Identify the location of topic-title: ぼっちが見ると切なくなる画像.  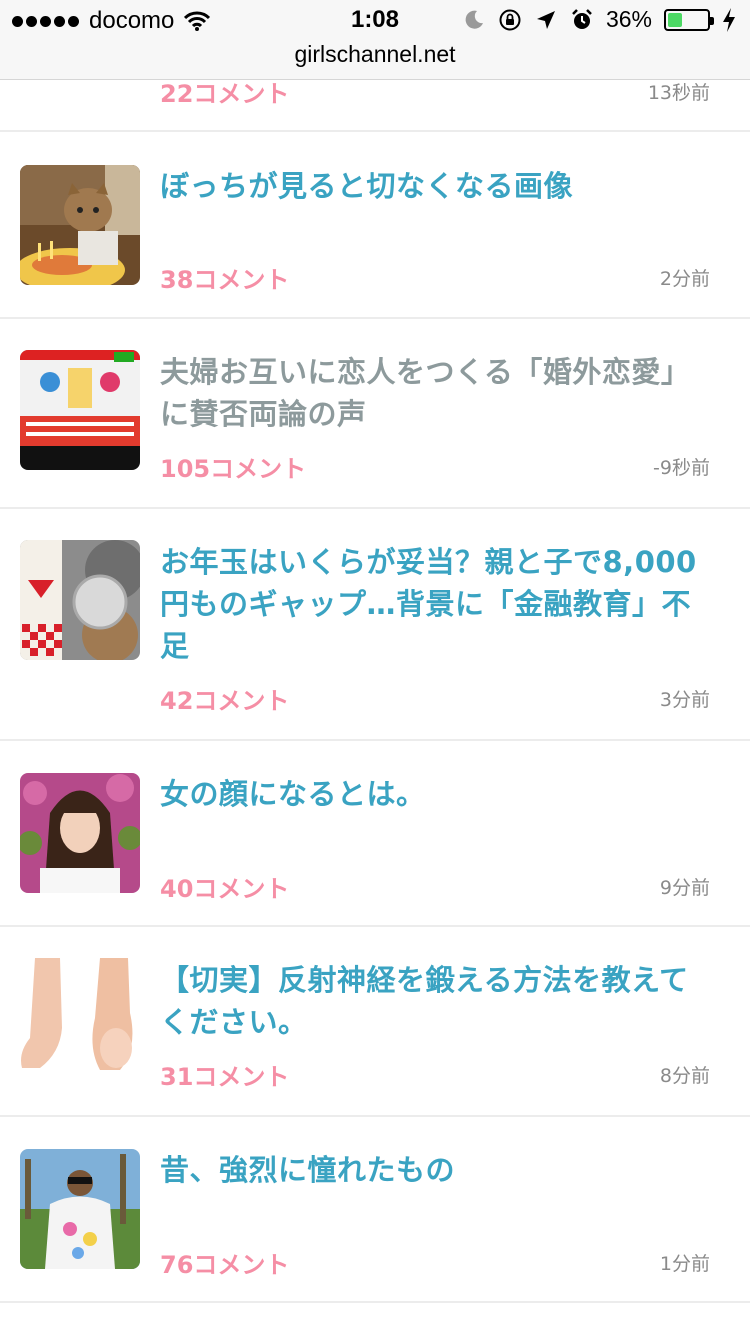
(435, 186).